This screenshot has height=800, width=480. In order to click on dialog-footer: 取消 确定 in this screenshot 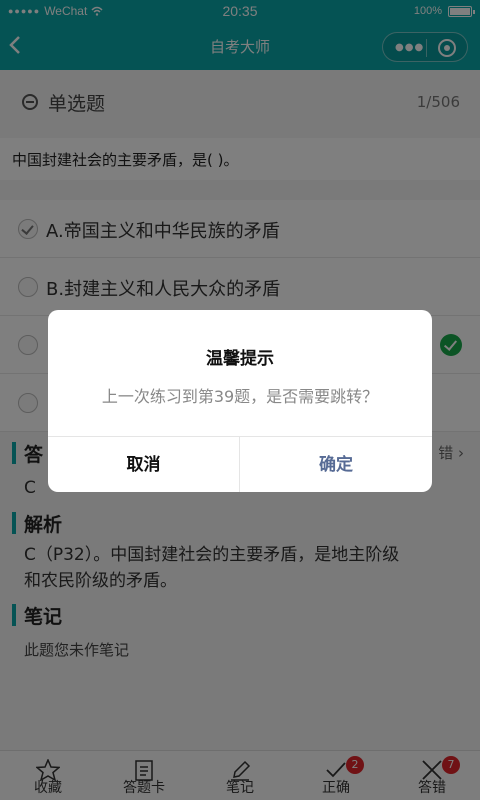, I will do `click(240, 464)`.